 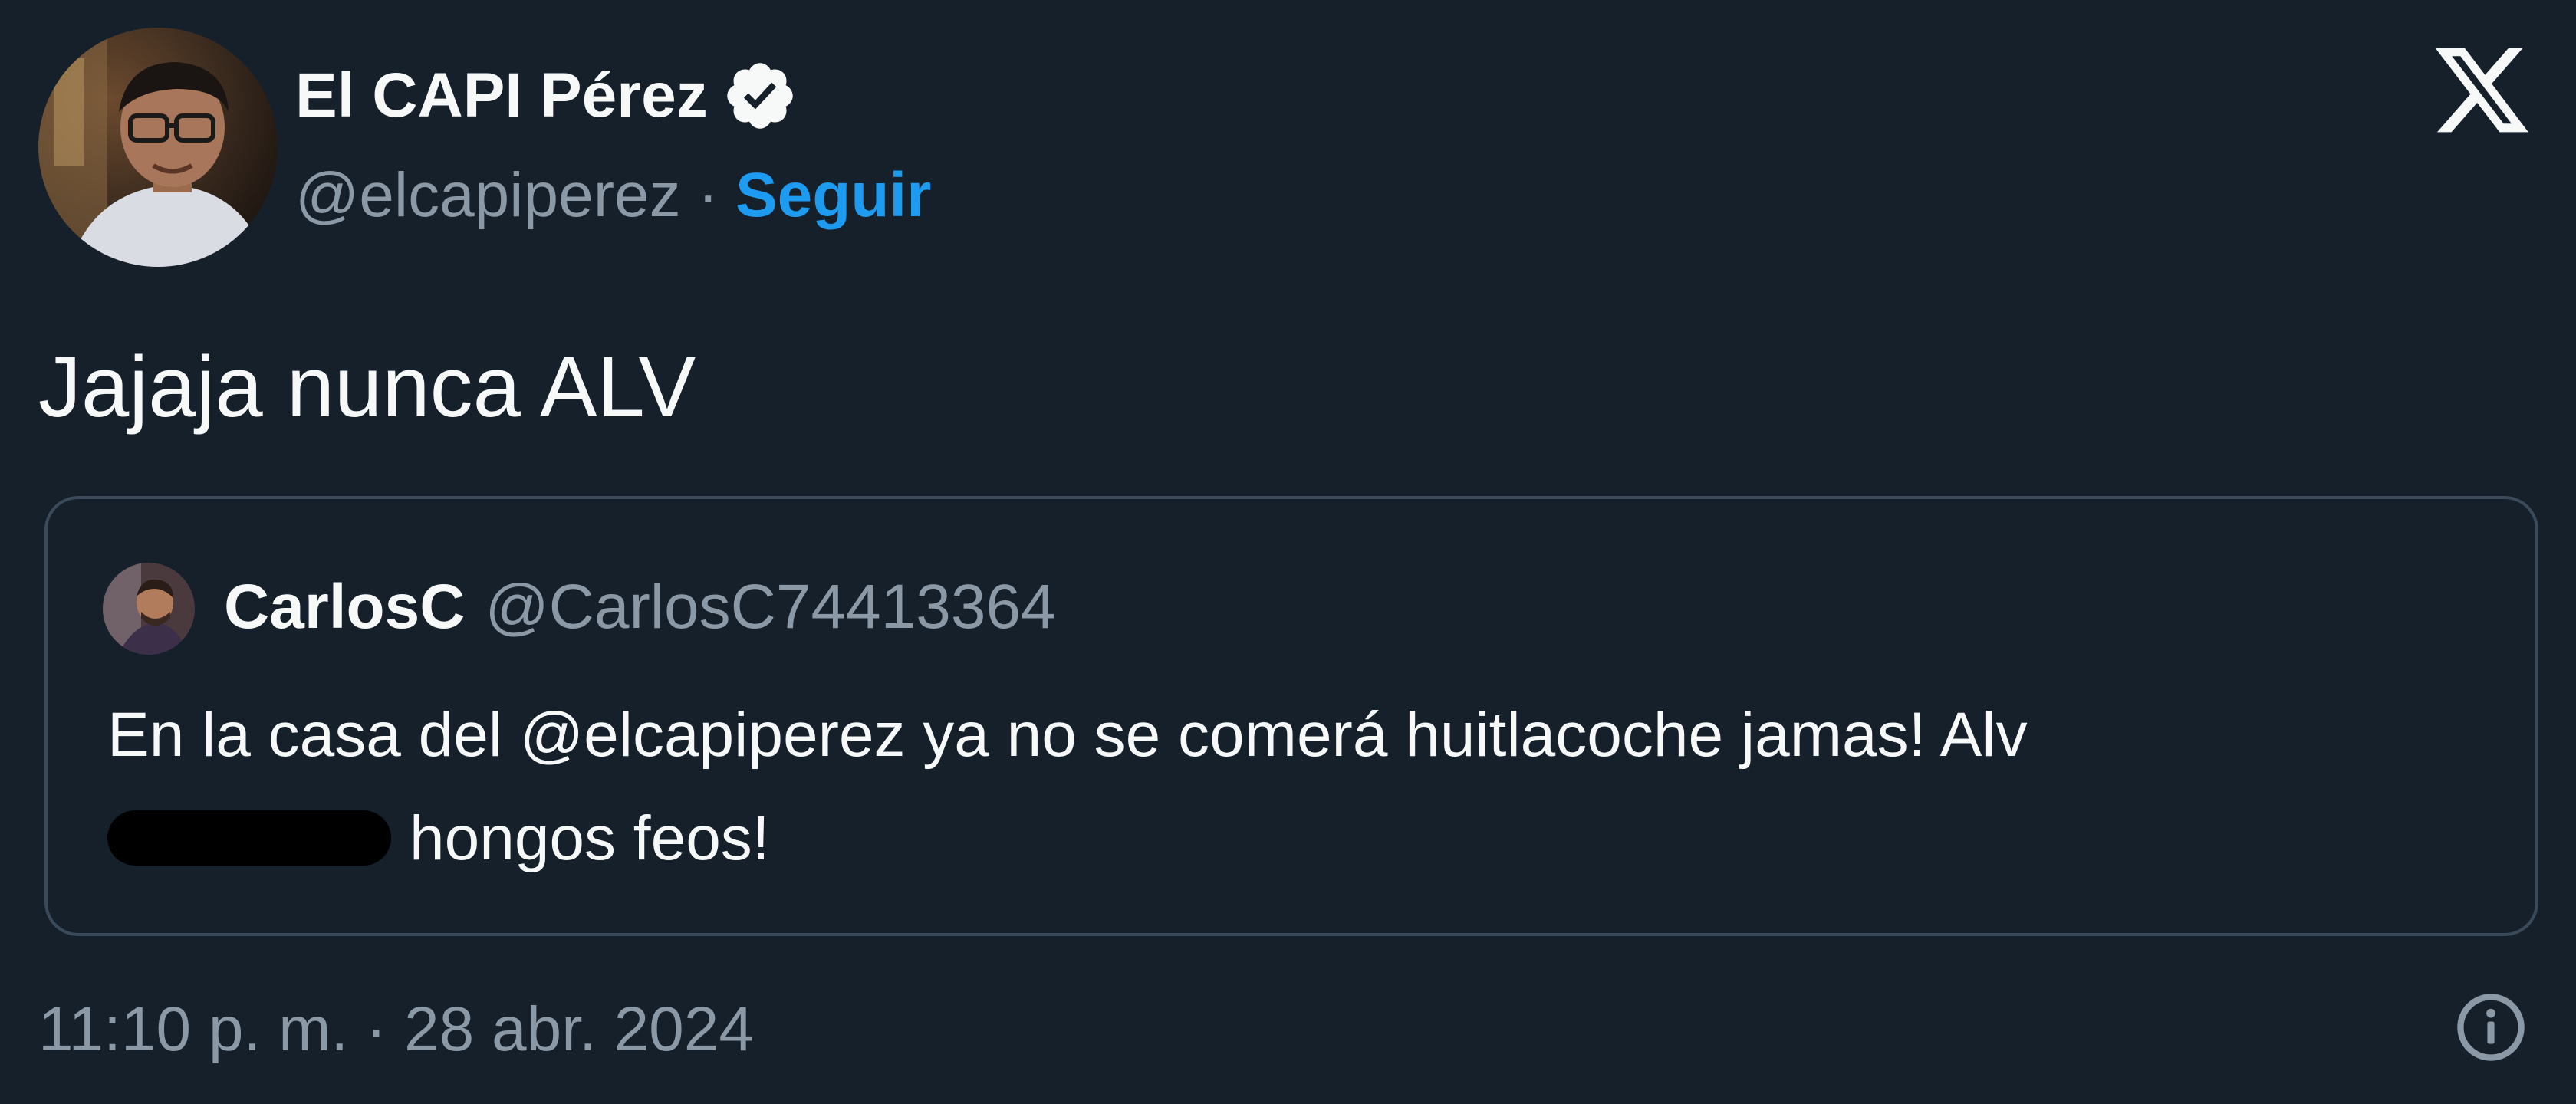 I want to click on author-display-name: El CAPI Pérez, so click(x=501, y=96).